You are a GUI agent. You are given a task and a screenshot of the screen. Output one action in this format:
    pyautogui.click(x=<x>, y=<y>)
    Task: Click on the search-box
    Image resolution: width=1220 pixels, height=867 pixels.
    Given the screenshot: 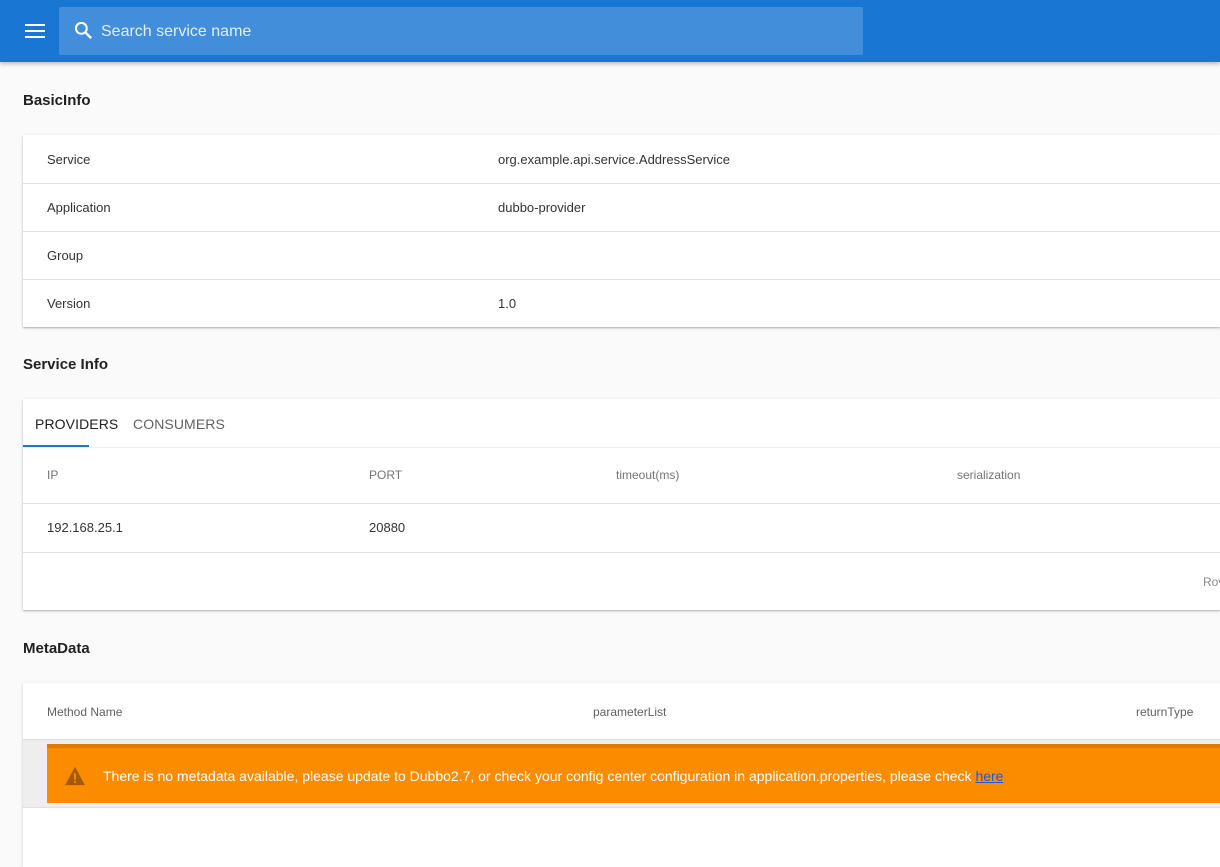 What is the action you would take?
    pyautogui.click(x=461, y=32)
    